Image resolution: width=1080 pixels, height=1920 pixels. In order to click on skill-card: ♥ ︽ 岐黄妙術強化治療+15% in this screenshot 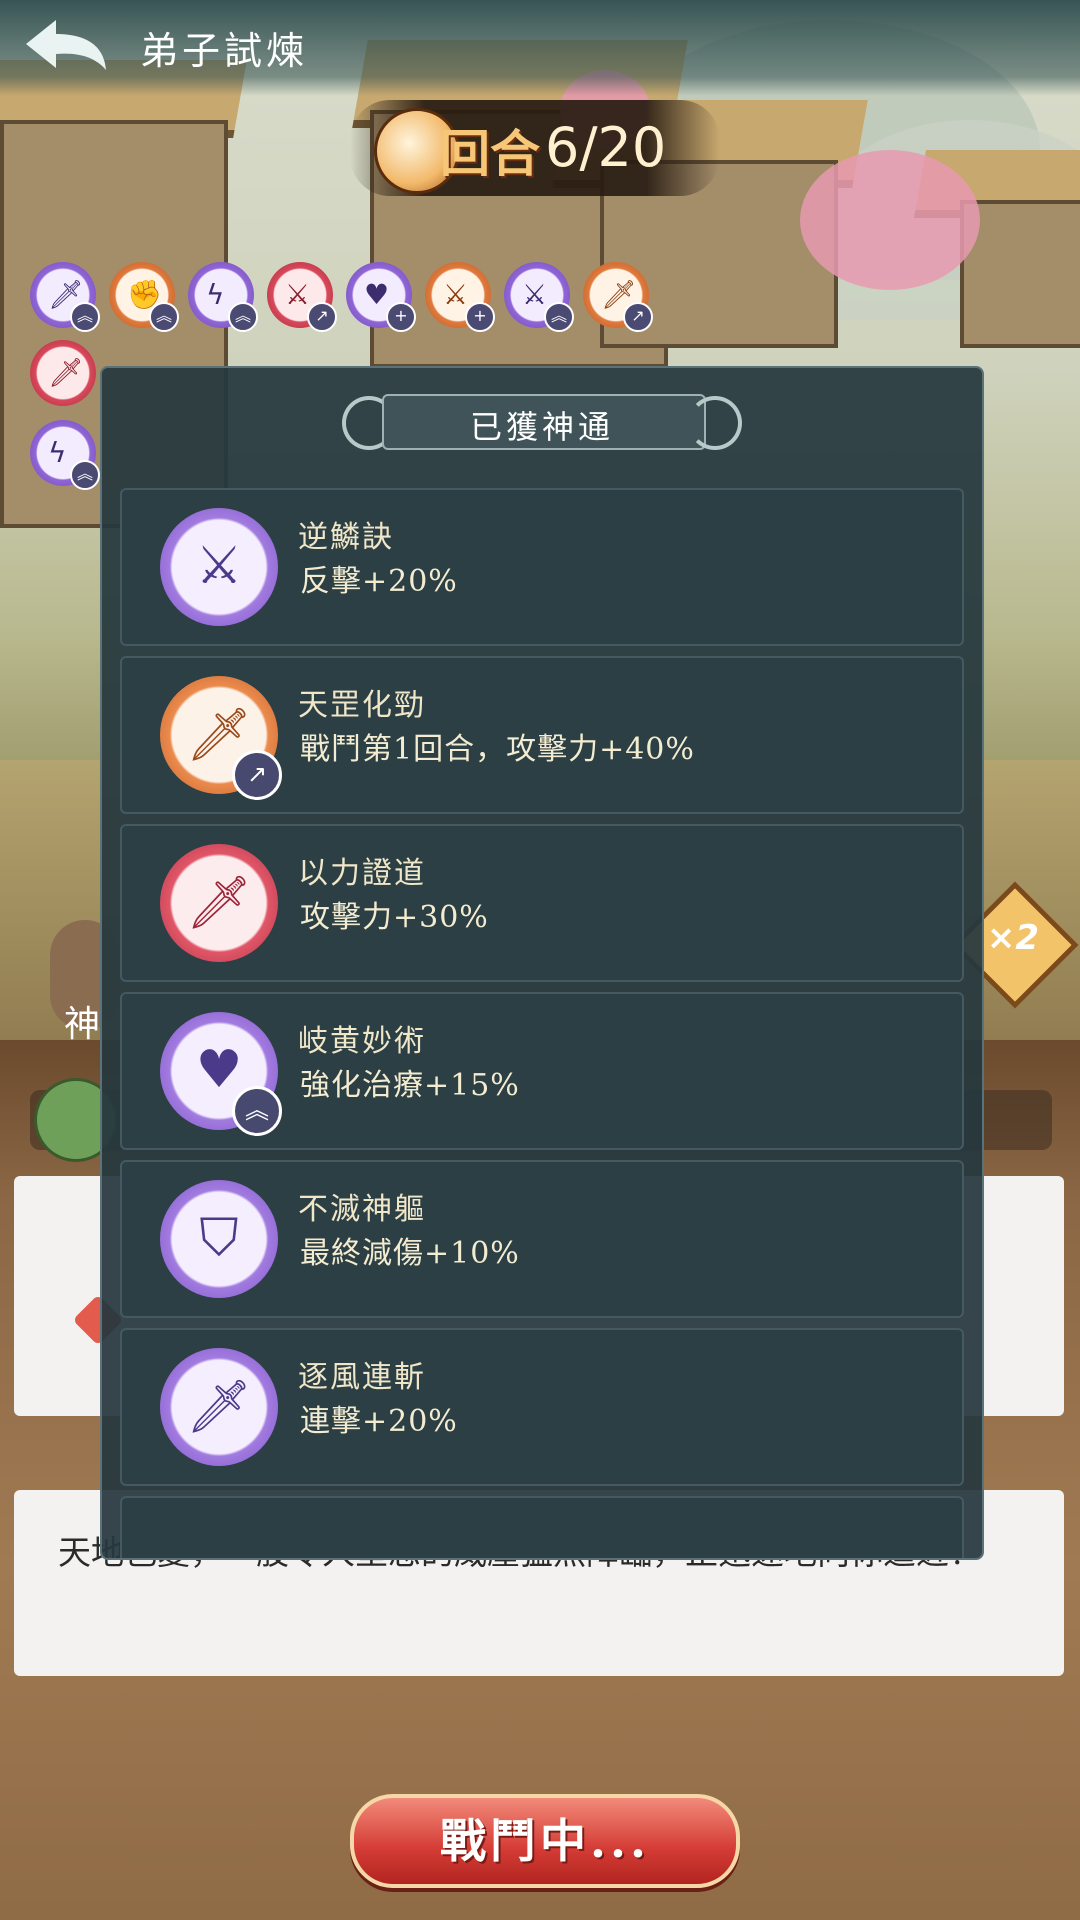, I will do `click(542, 1071)`.